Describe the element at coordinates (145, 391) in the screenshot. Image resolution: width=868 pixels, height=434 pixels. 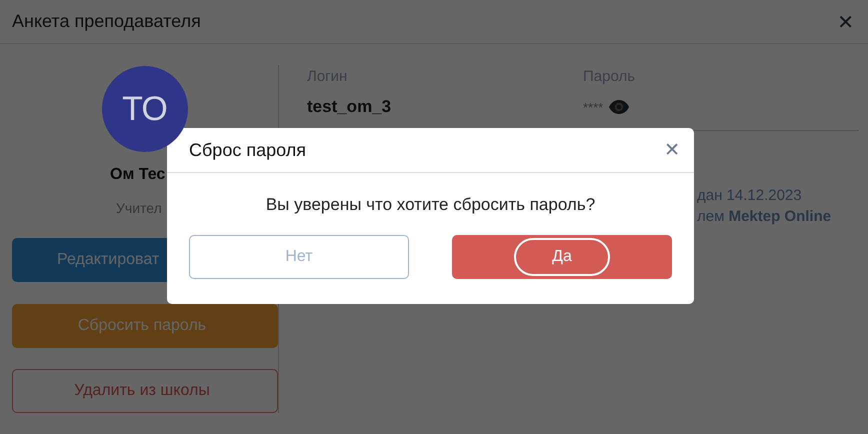
I see `action-button: Удалить из школы` at that location.